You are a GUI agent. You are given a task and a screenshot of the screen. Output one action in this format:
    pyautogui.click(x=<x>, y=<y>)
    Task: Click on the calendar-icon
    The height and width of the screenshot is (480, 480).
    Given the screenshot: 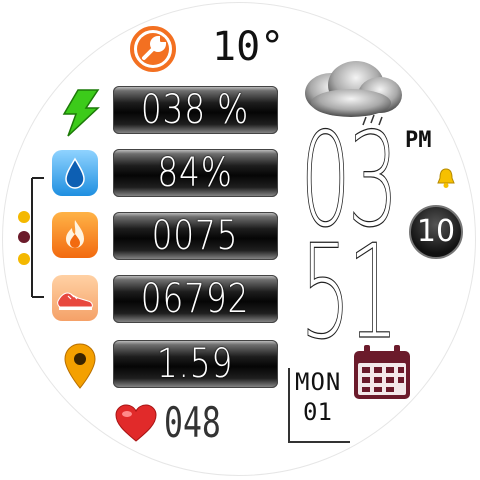 What is the action you would take?
    pyautogui.click(x=382, y=373)
    